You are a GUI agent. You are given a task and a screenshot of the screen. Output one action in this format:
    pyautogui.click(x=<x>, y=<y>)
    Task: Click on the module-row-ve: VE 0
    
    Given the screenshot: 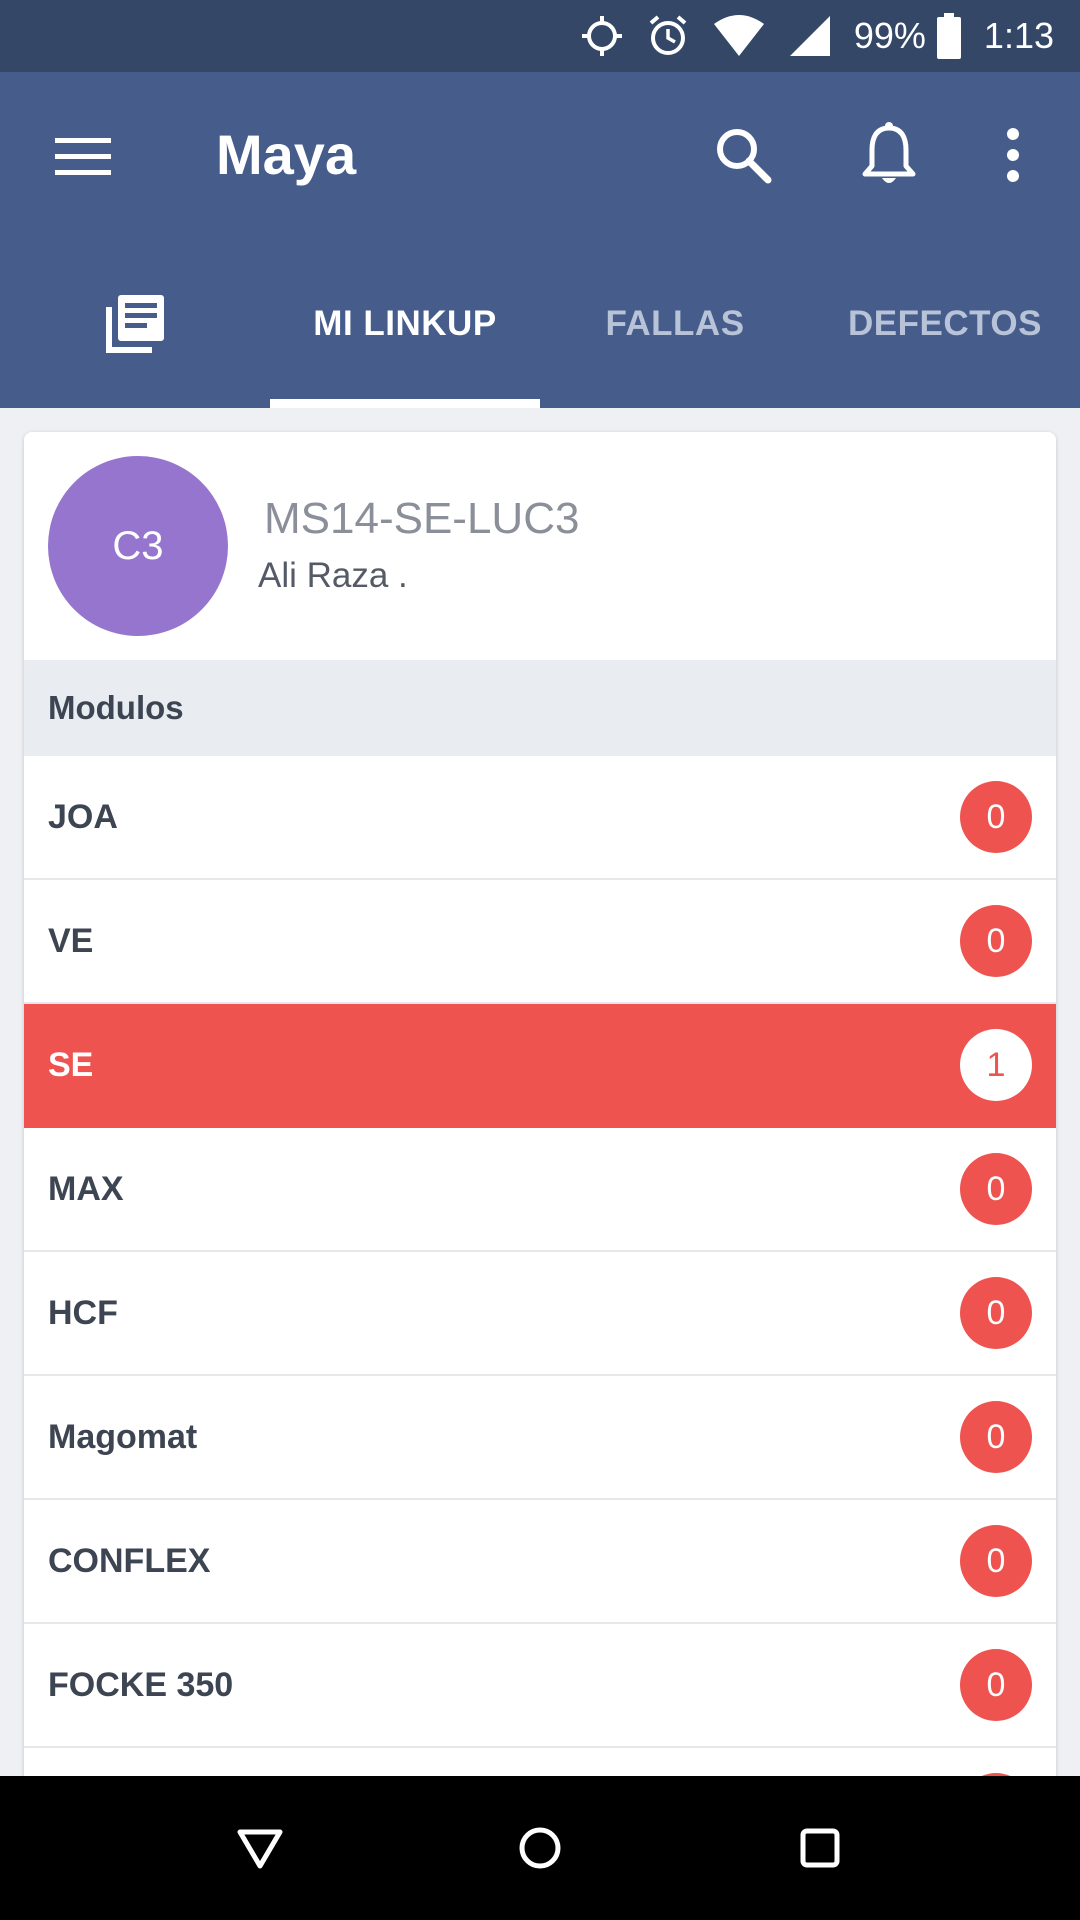 What is the action you would take?
    pyautogui.click(x=540, y=942)
    